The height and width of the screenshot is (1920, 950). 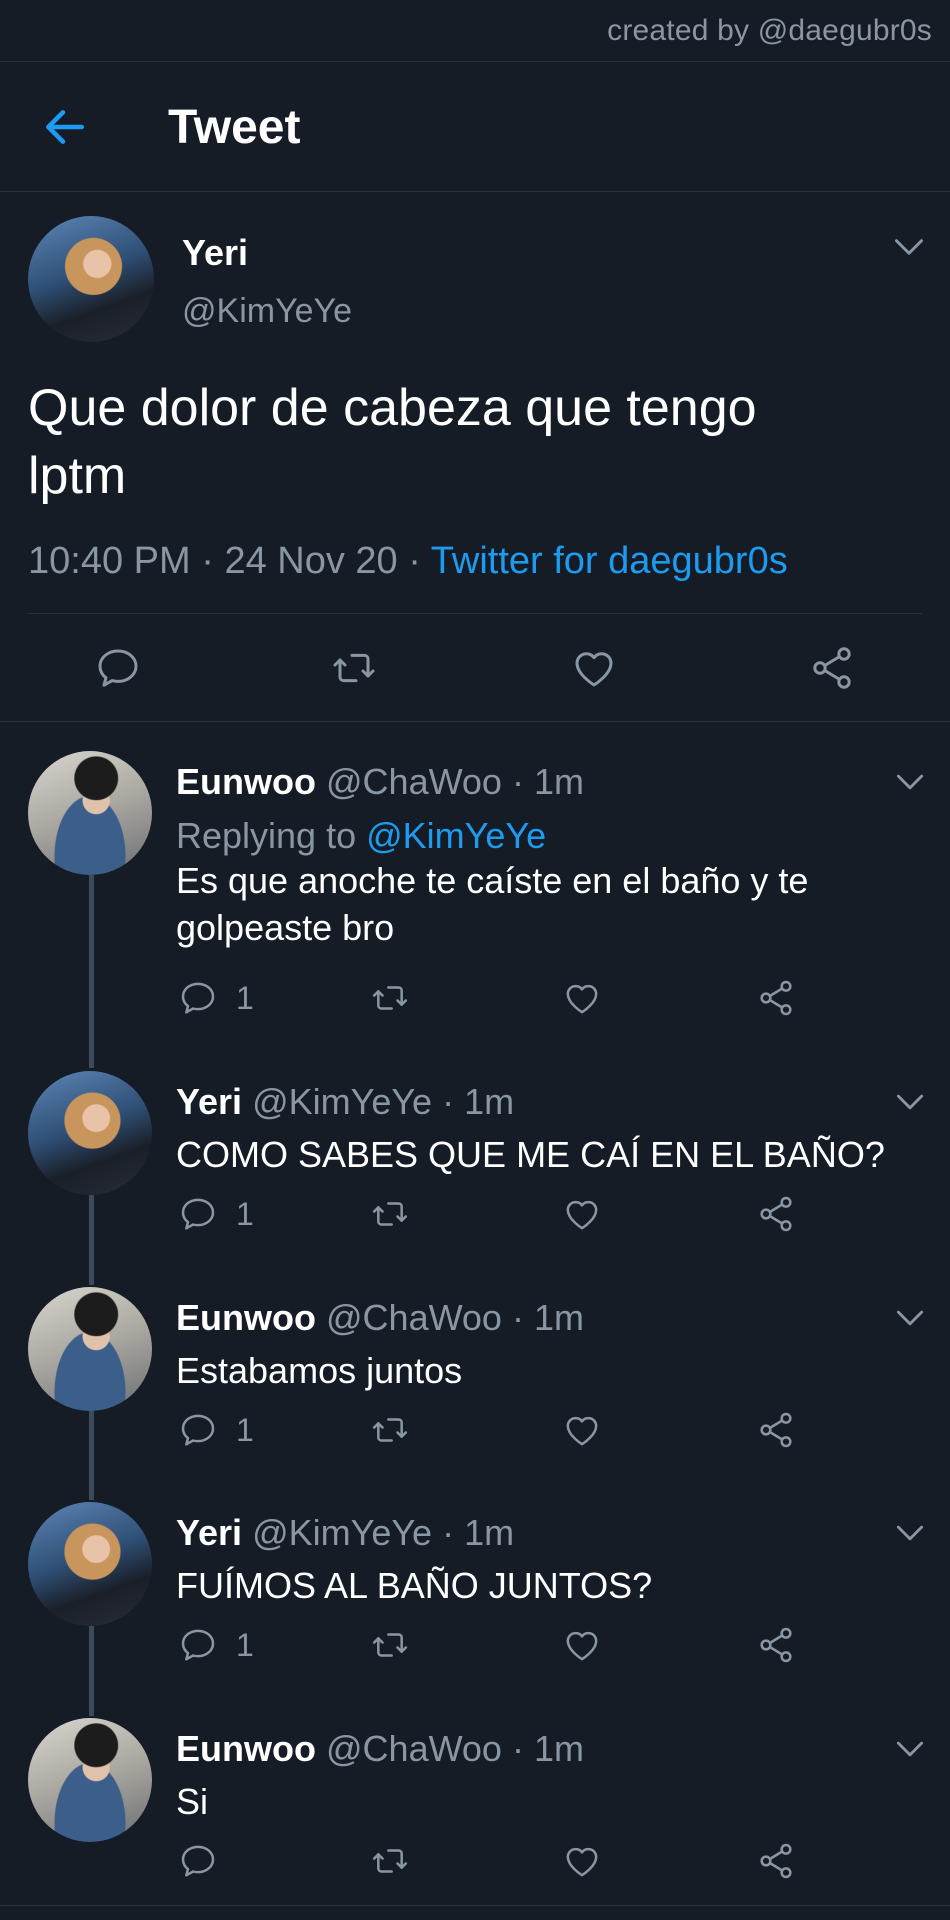 I want to click on tweet-client-link: Twitter for daegubr0s, so click(x=609, y=561).